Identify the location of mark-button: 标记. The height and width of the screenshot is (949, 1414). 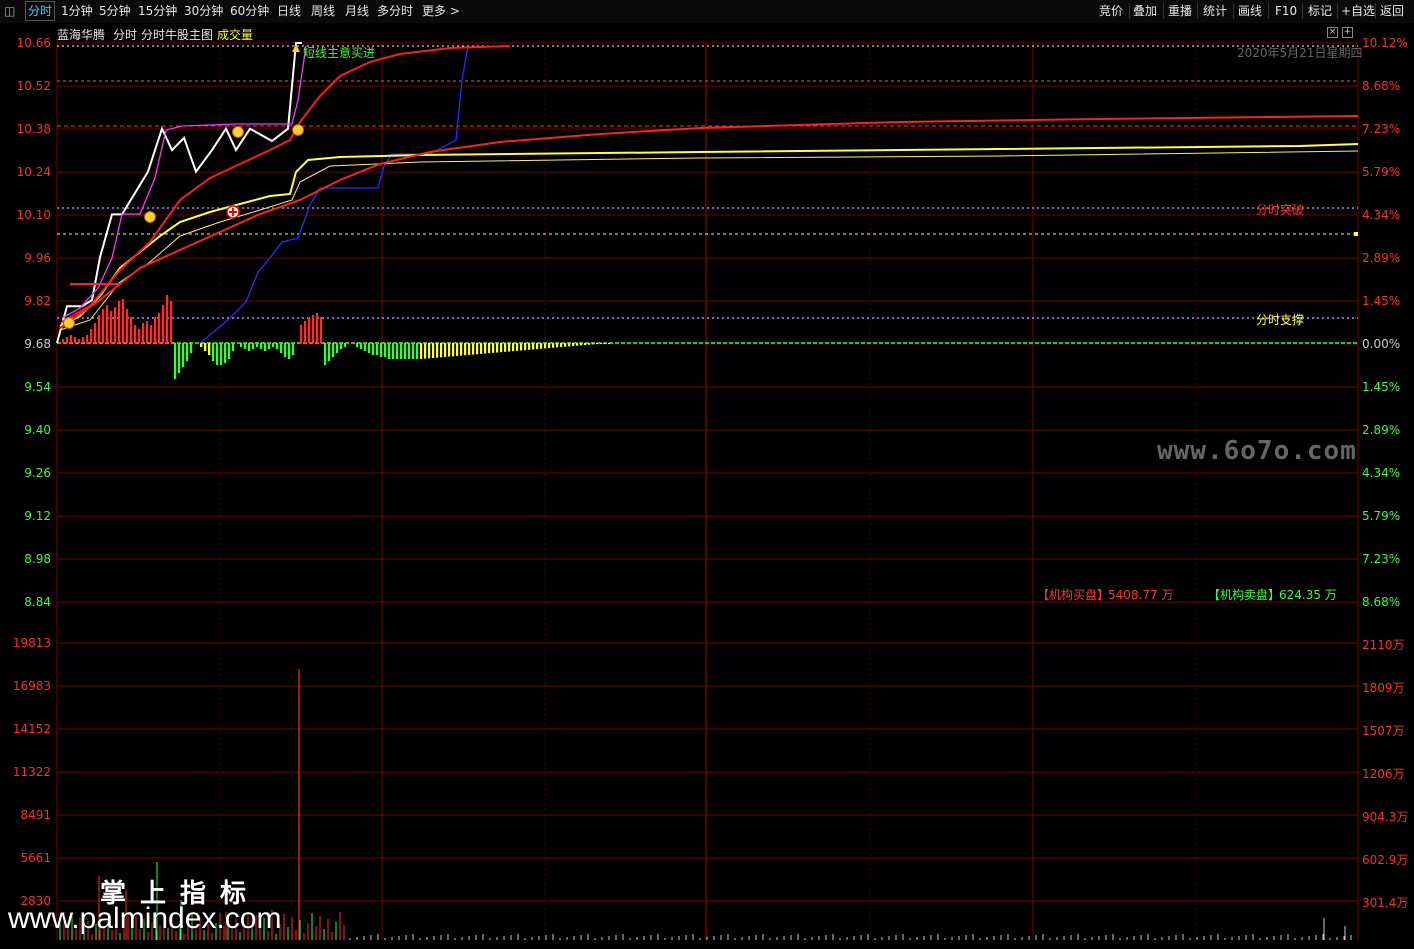
(1320, 11).